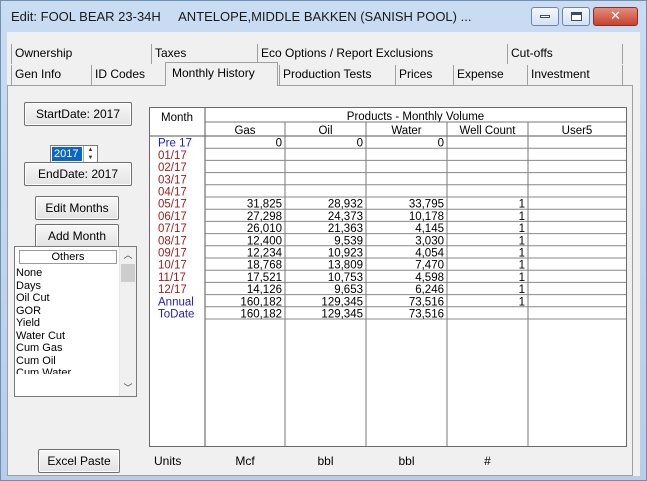  Describe the element at coordinates (487, 131) in the screenshot. I see `column-header: Well Count` at that location.